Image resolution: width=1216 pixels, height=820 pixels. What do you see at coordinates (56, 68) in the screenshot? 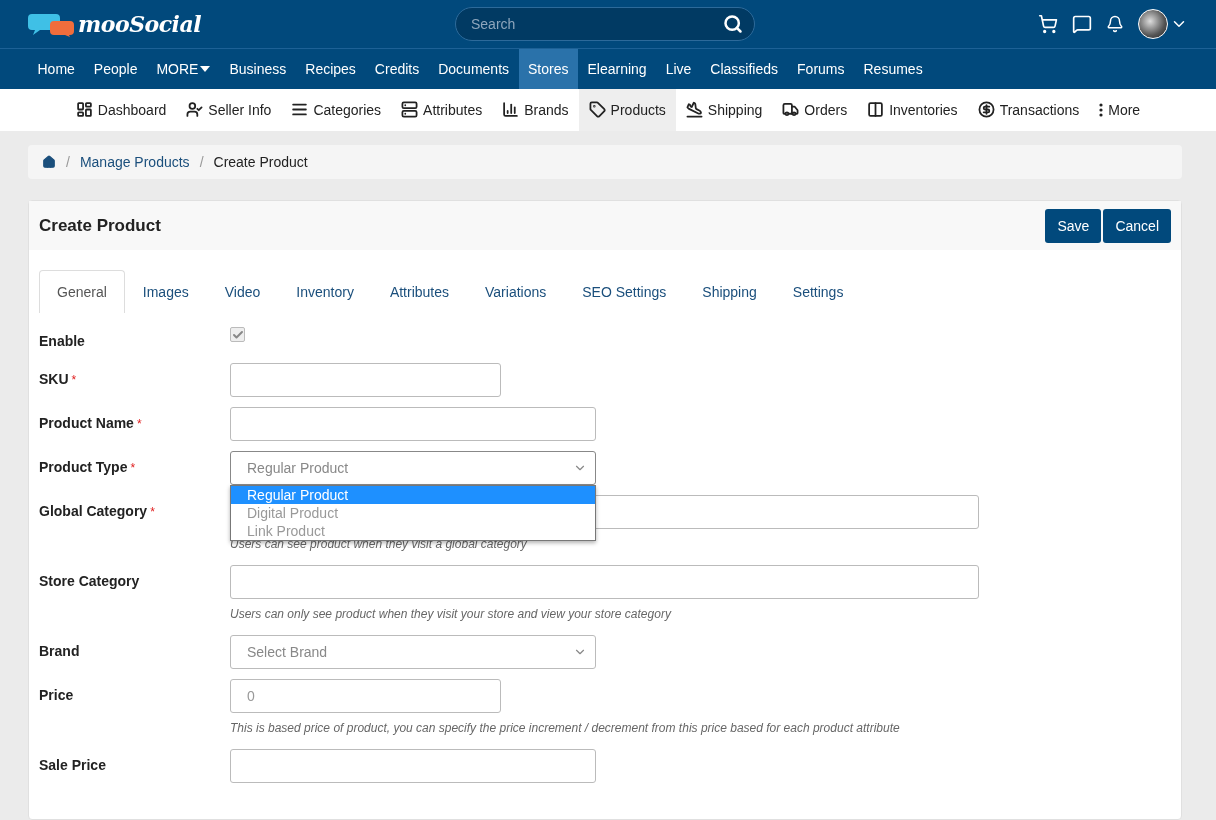
I see `nav-link: Home` at bounding box center [56, 68].